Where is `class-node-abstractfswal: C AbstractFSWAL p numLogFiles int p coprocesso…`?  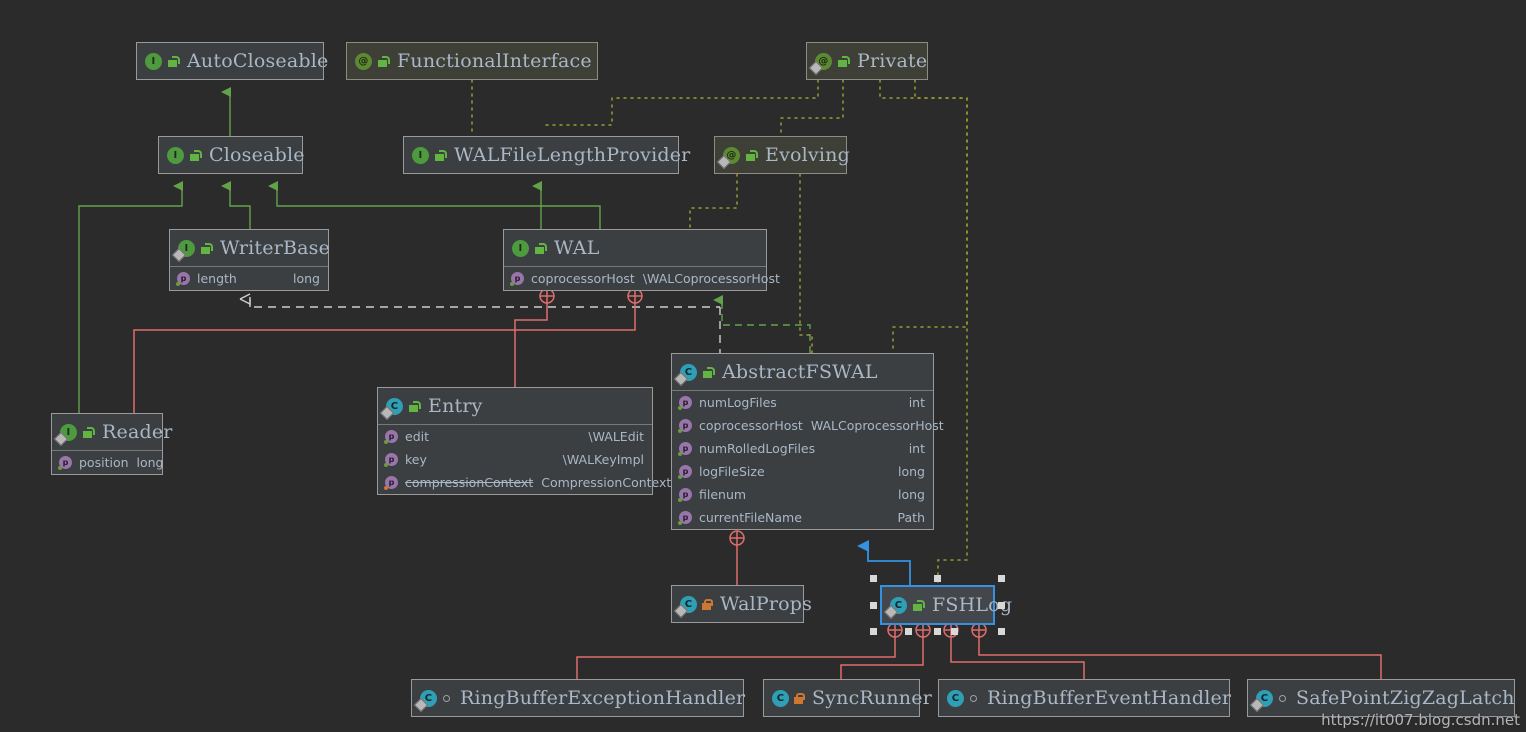
class-node-abstractfswal: C AbstractFSWAL p numLogFiles int p coprocesso… is located at coordinates (807, 441).